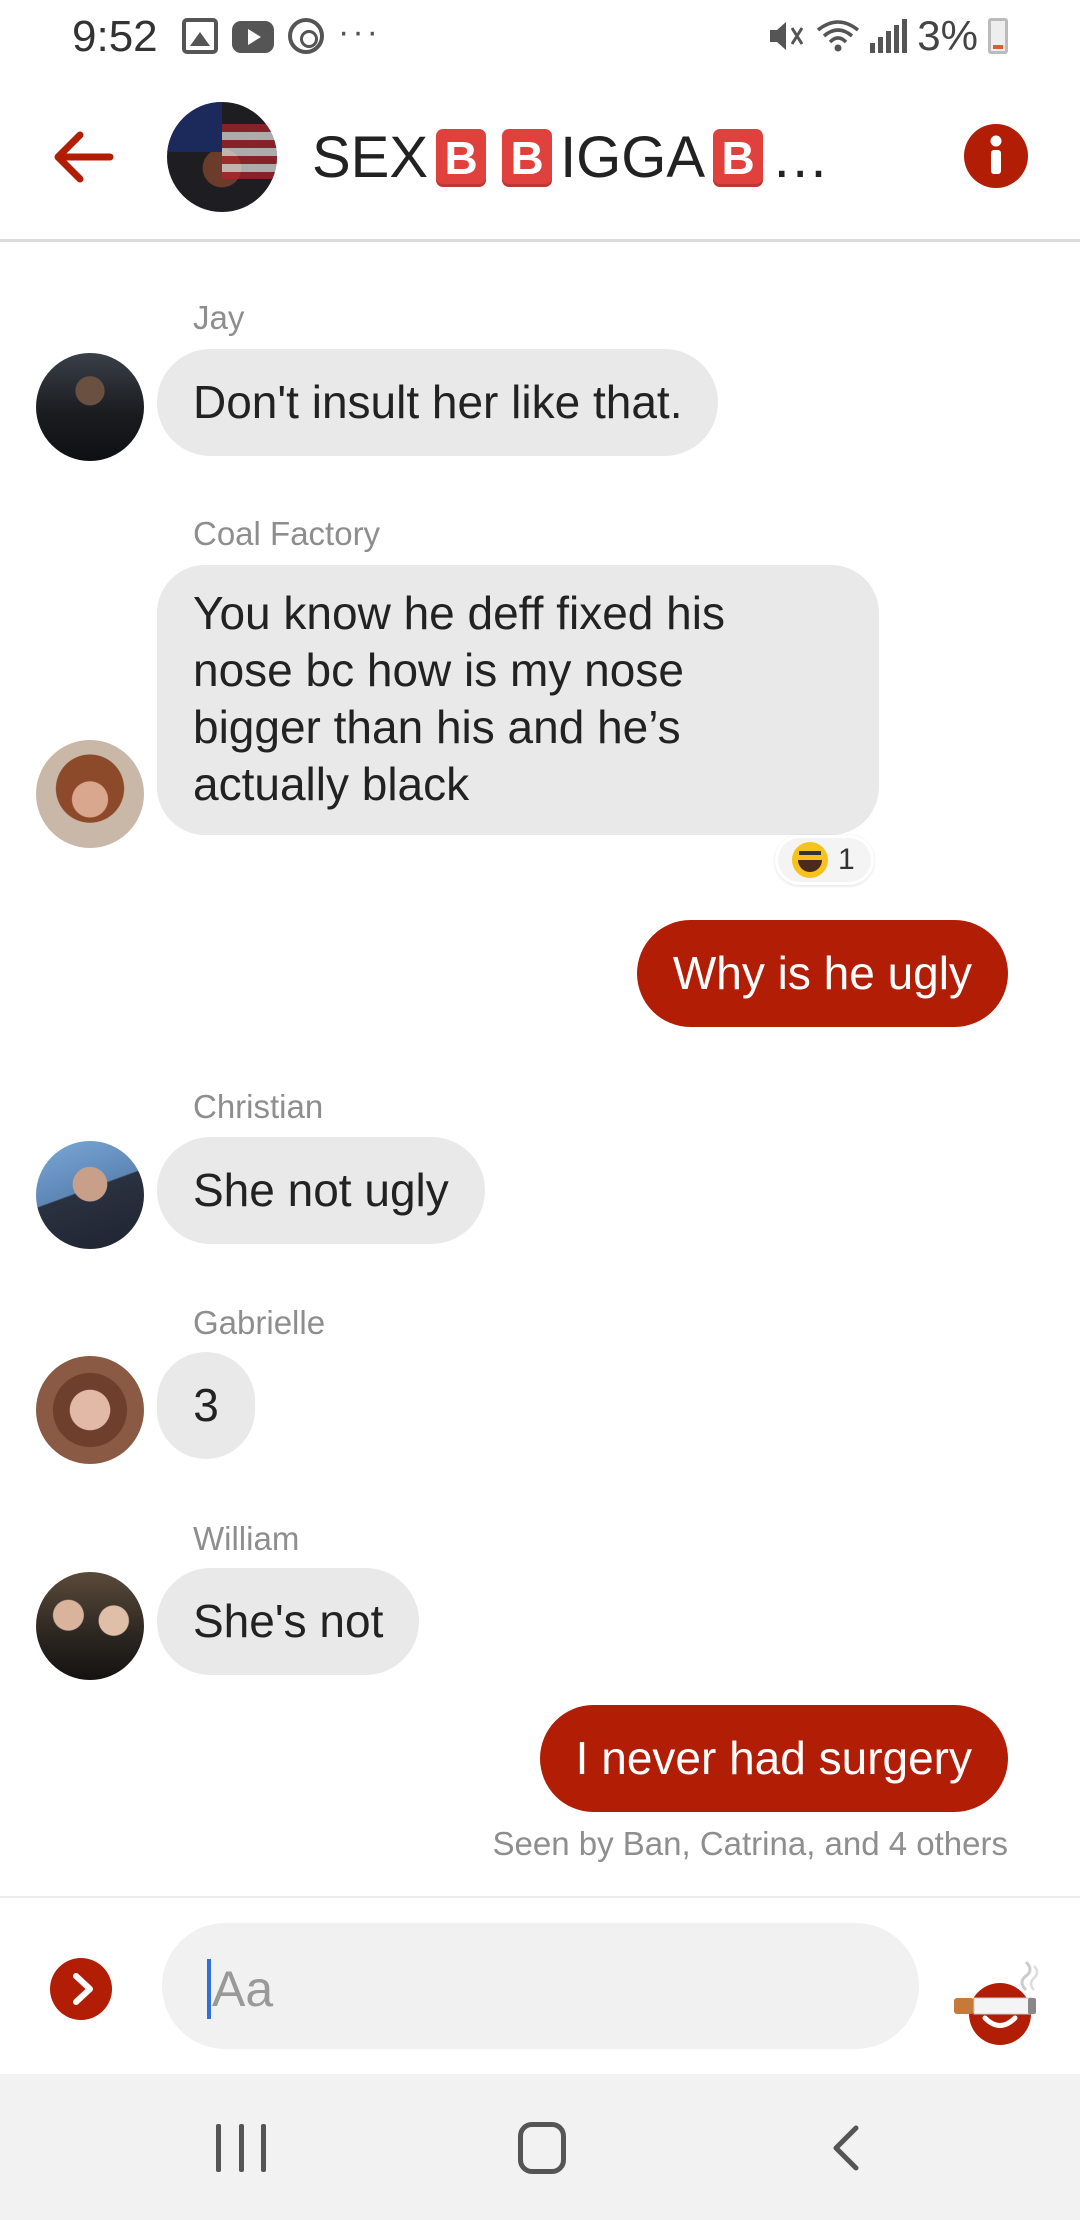  Describe the element at coordinates (287, 533) in the screenshot. I see `sender-name: Coal Factory` at that location.